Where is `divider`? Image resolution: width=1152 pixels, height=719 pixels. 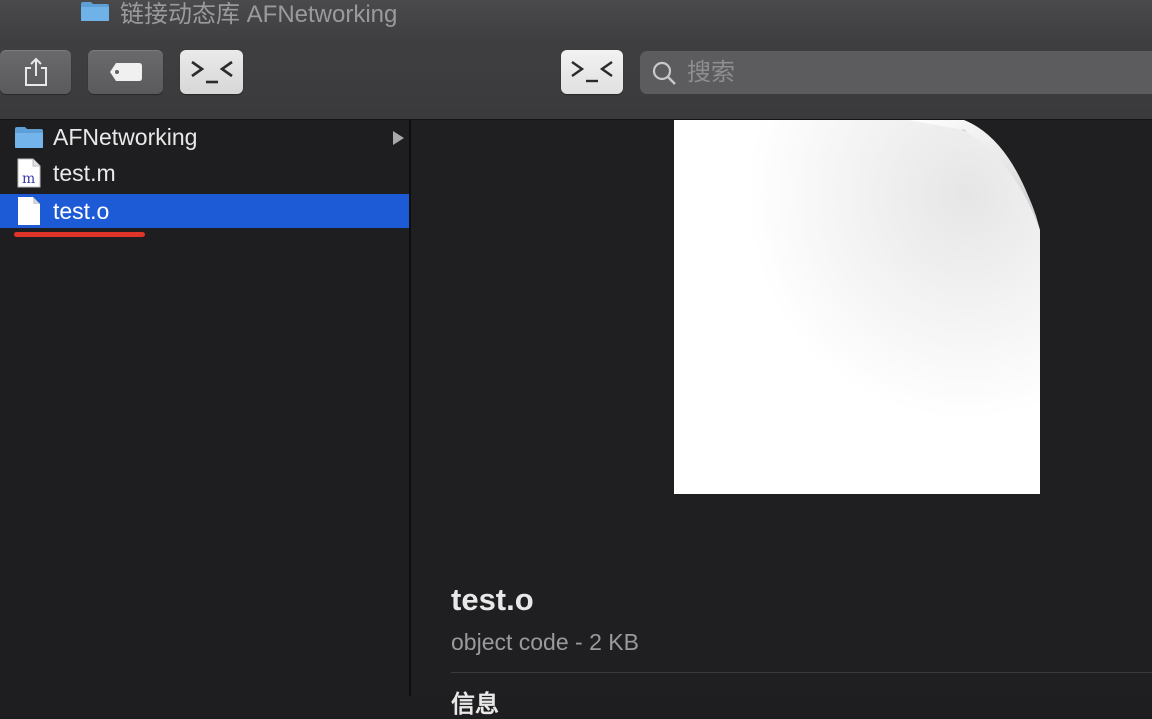 divider is located at coordinates (801, 672).